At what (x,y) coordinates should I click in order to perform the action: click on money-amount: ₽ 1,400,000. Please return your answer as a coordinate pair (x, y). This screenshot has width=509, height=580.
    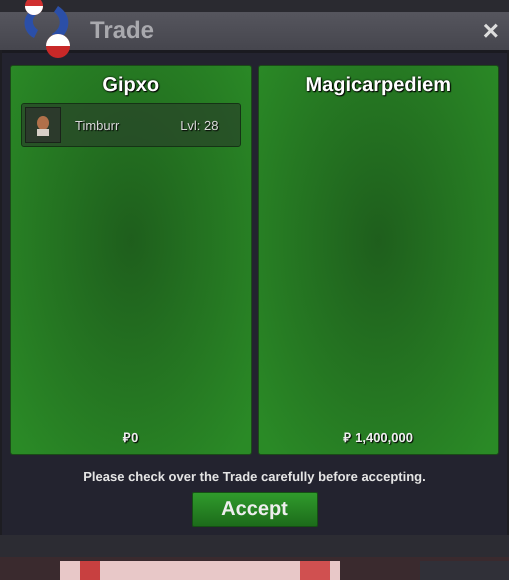
    Looking at the image, I should click on (378, 437).